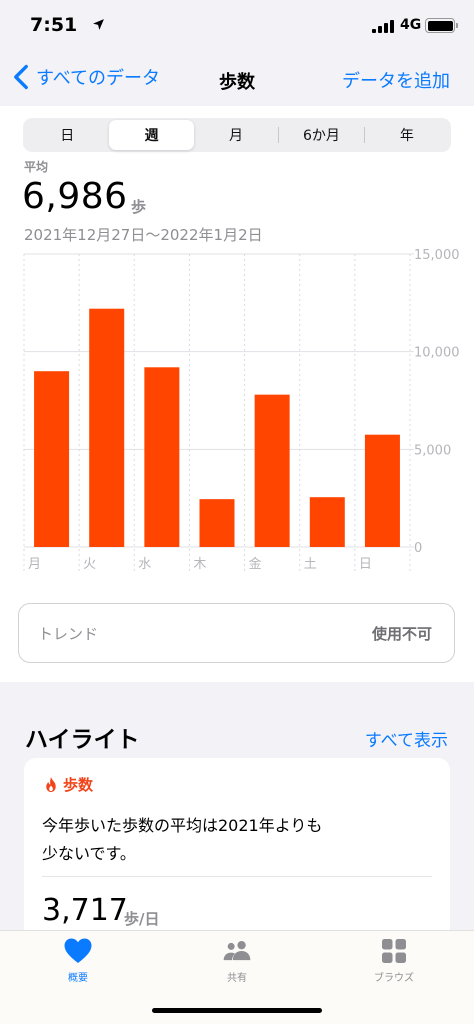  What do you see at coordinates (394, 951) in the screenshot?
I see `grid-icon` at bounding box center [394, 951].